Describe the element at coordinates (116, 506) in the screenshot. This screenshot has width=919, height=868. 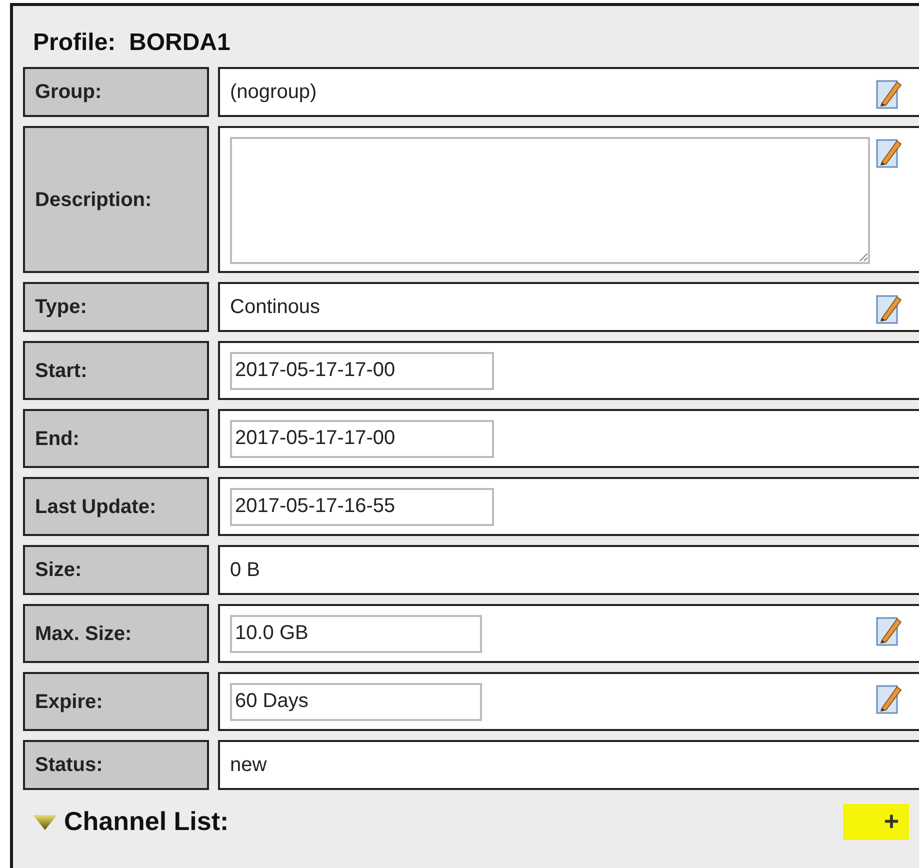
I see `field-label: Last Update:` at that location.